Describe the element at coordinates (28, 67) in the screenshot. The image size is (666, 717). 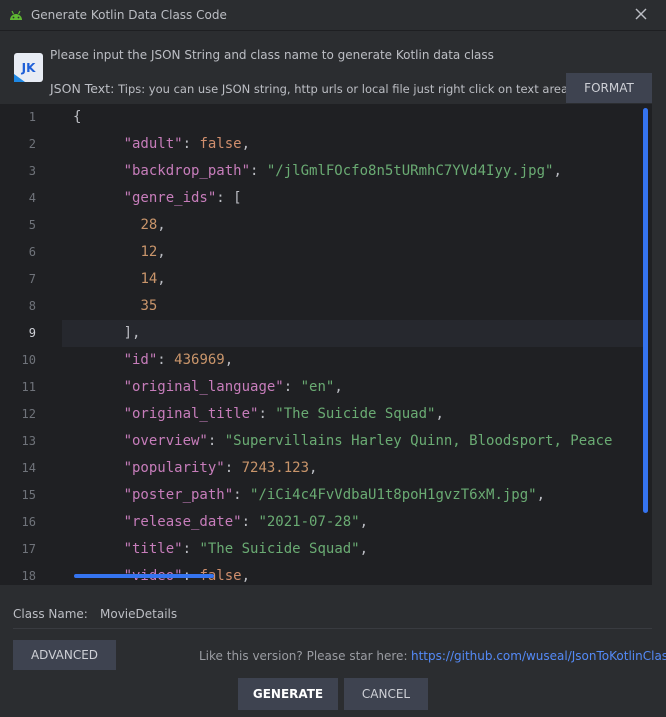
I see `plugin-logo-icon: JK` at that location.